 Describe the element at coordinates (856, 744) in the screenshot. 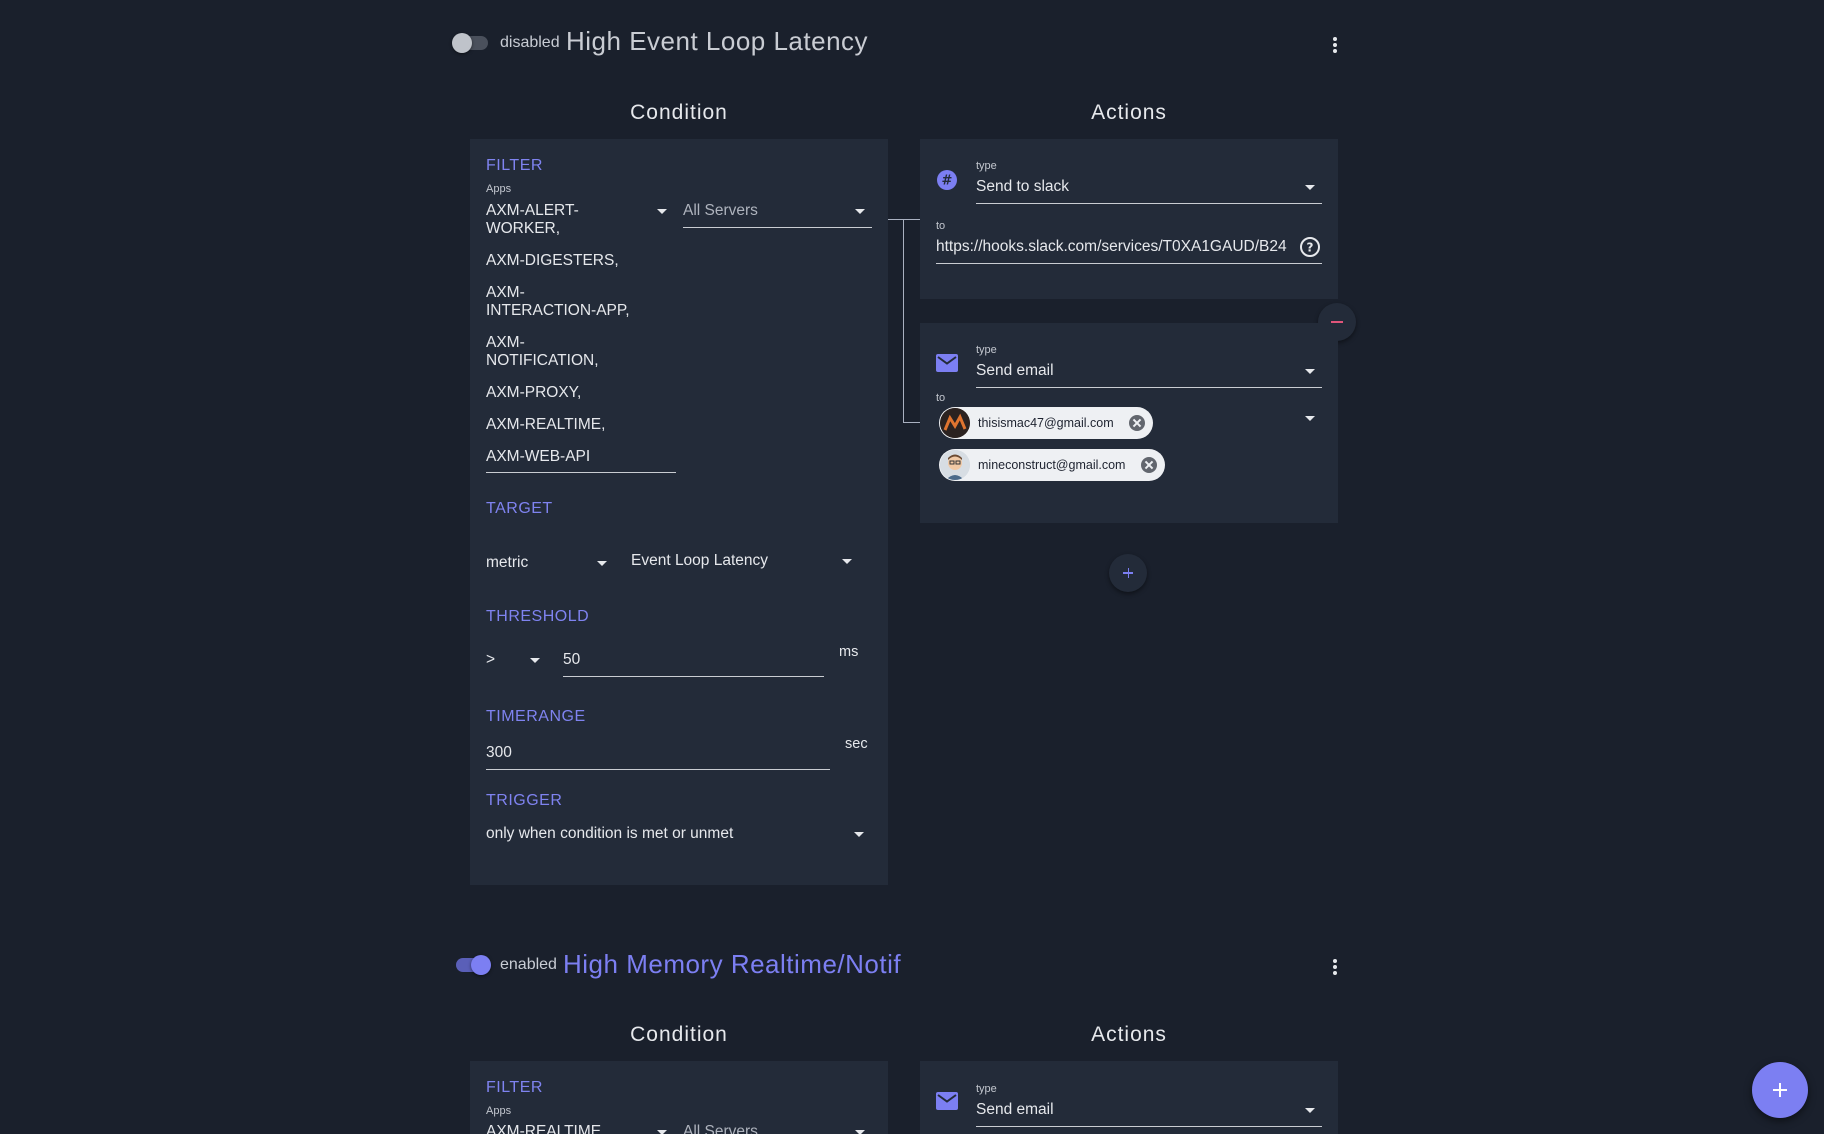

I see `timerange-unit: sec` at that location.